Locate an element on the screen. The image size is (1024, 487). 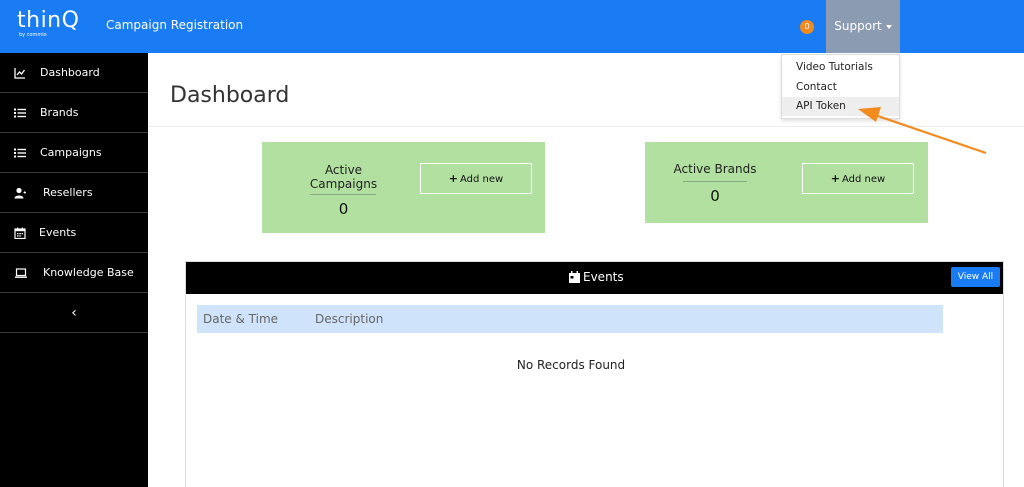
sidebar-item-knowledge-base: Knowledge Base is located at coordinates (74, 273).